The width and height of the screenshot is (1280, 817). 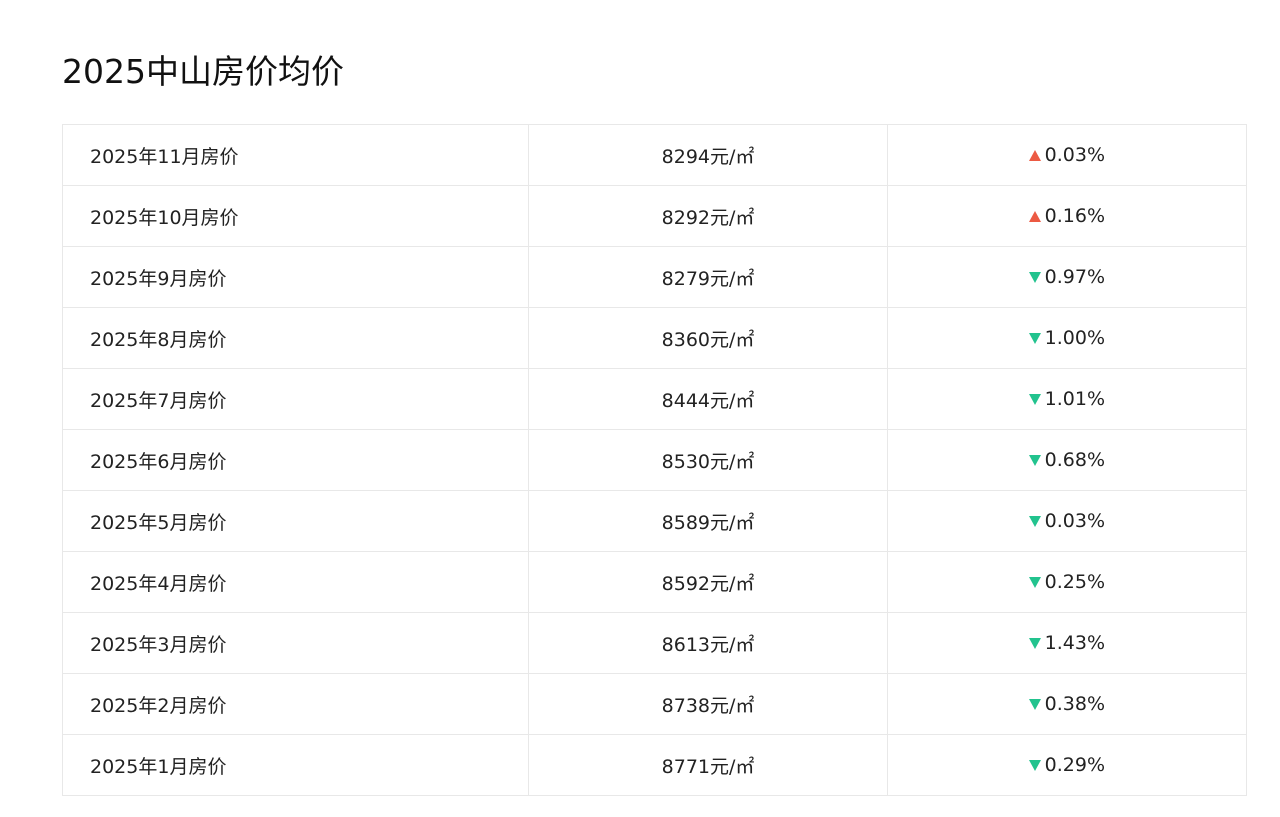 I want to click on table-row: 2025年3月房价 8613元/㎡ 1.43%, so click(x=654, y=643).